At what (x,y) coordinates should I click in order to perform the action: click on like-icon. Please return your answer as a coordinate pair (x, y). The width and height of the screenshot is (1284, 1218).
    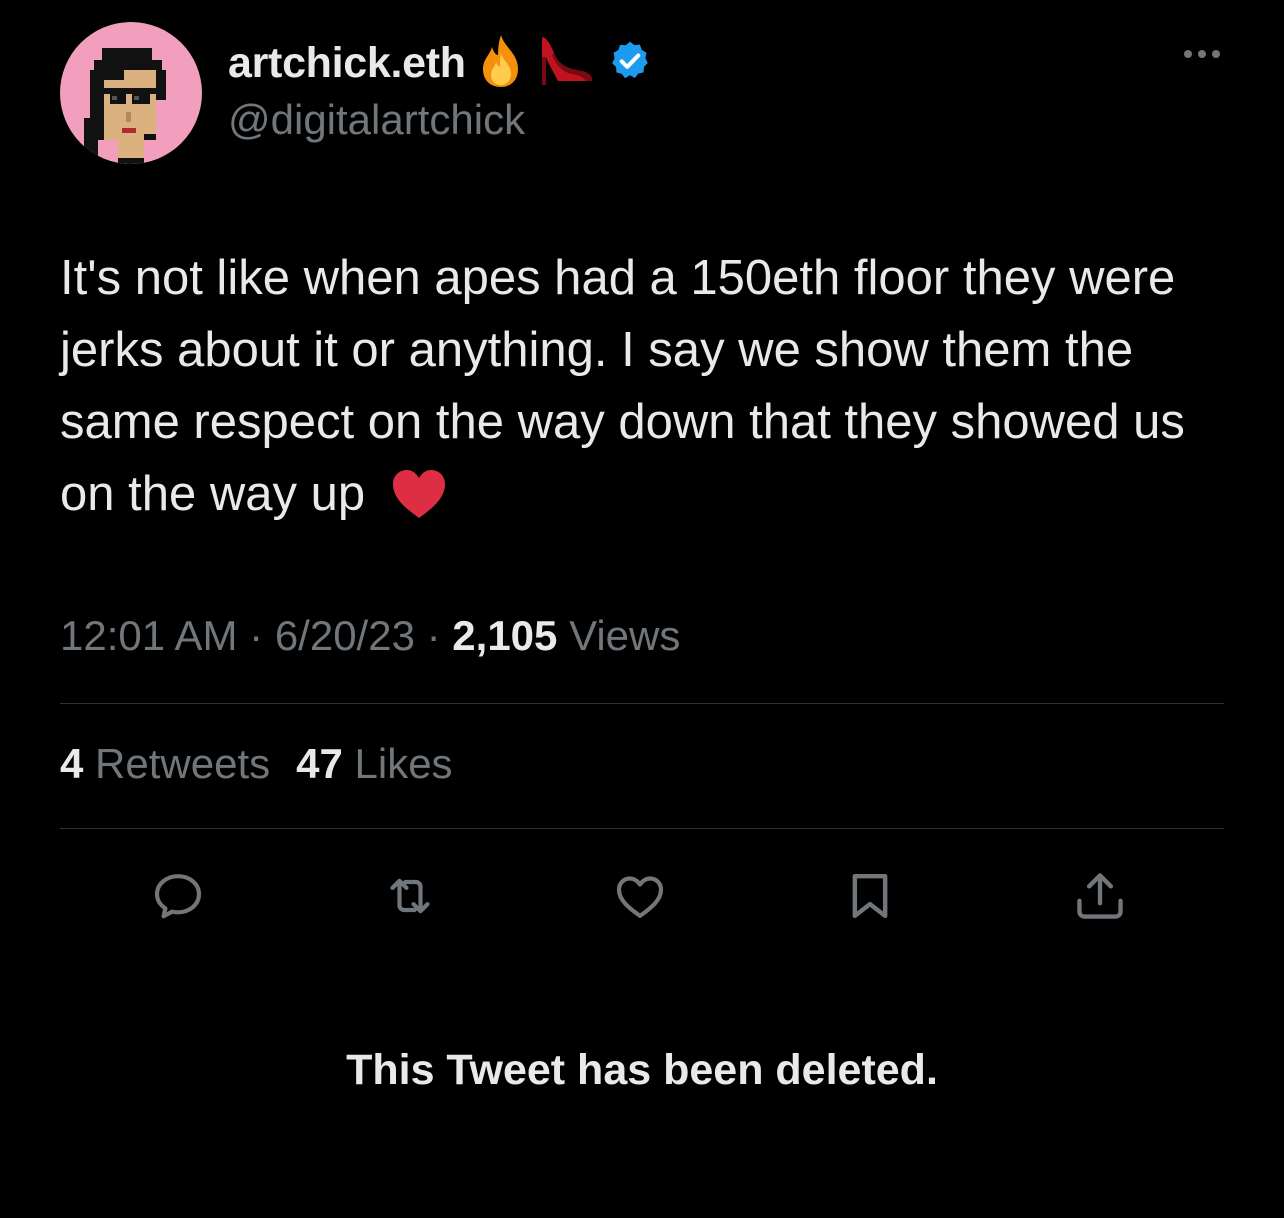
    Looking at the image, I should click on (640, 897).